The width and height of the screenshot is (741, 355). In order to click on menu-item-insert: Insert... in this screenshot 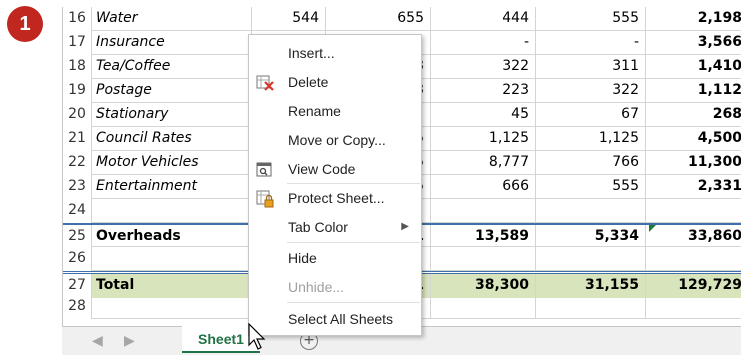, I will do `click(335, 53)`.